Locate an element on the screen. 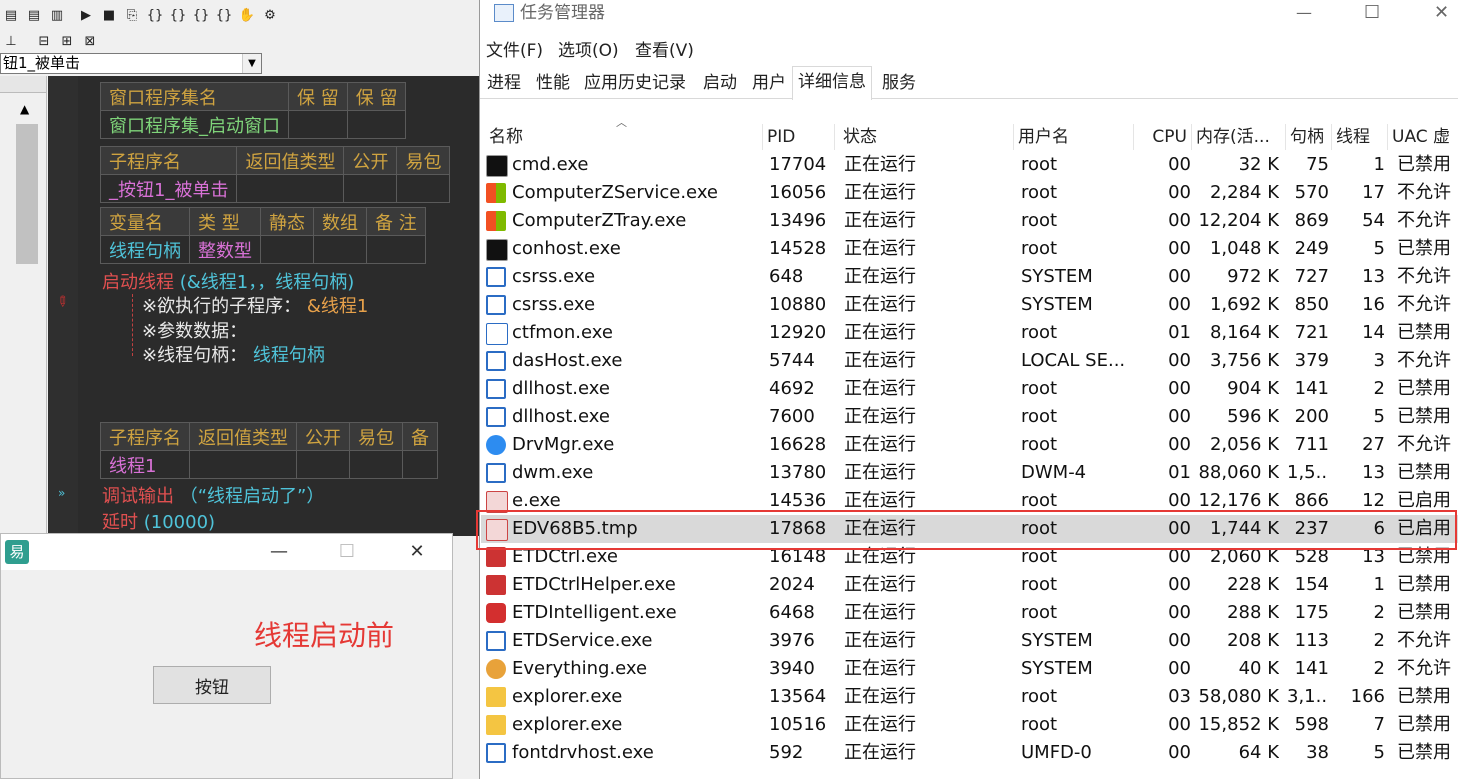  process-user: SYSTEM is located at coordinates (1057, 276).